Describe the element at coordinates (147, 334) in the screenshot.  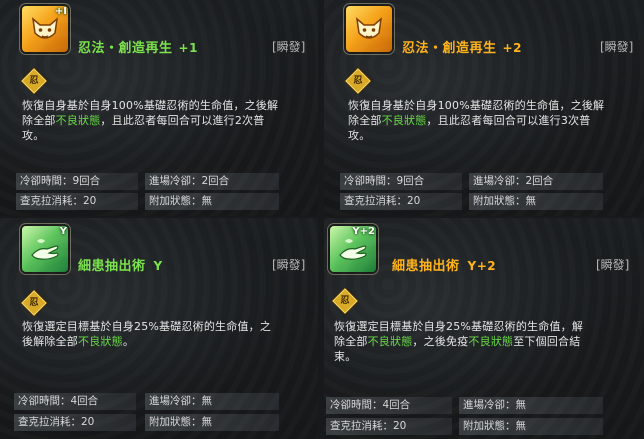
I see `skill-description: 恢復選定目標基於自身25%基礎忍術的生命值，之 後解除全部不良狀態。` at that location.